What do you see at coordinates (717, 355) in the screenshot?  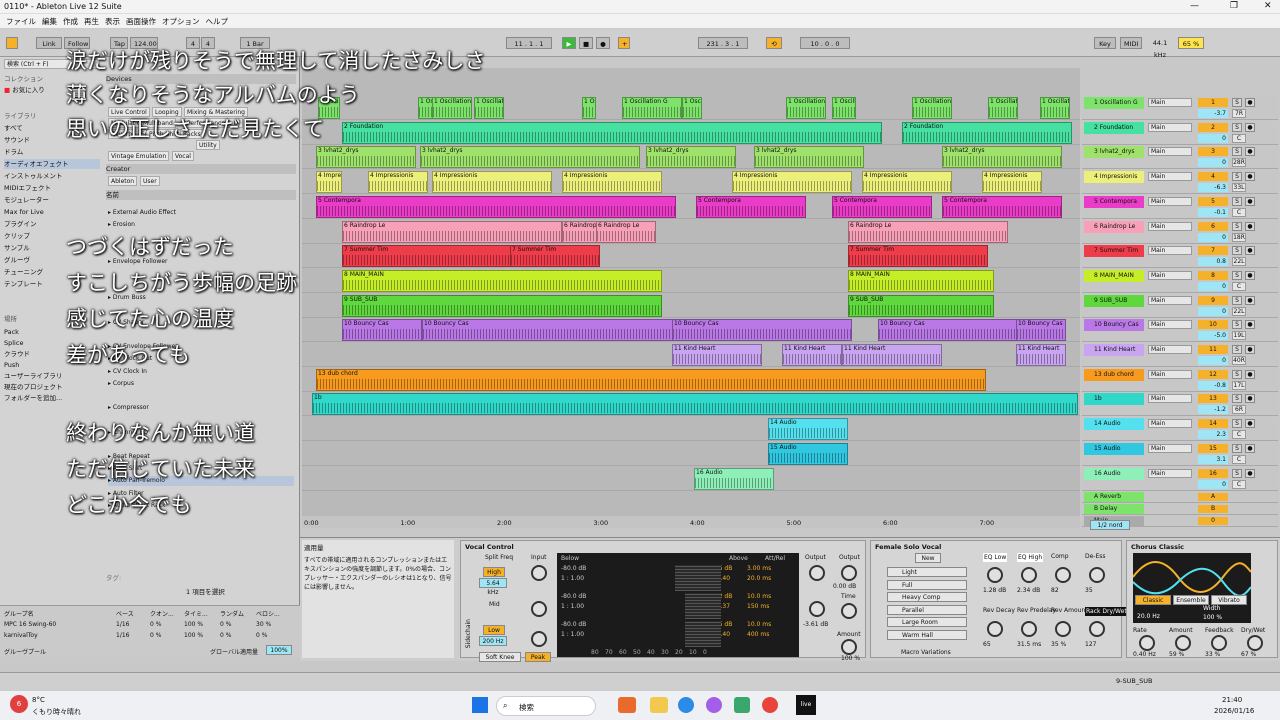 I see `clip: 11 Kind Heart` at bounding box center [717, 355].